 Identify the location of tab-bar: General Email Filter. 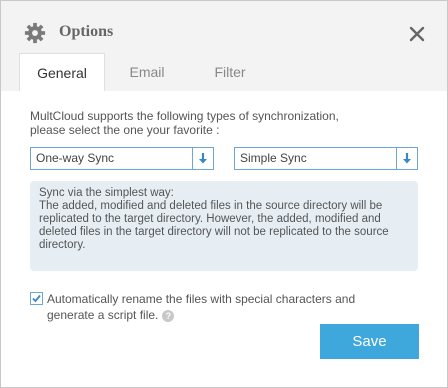
(224, 71).